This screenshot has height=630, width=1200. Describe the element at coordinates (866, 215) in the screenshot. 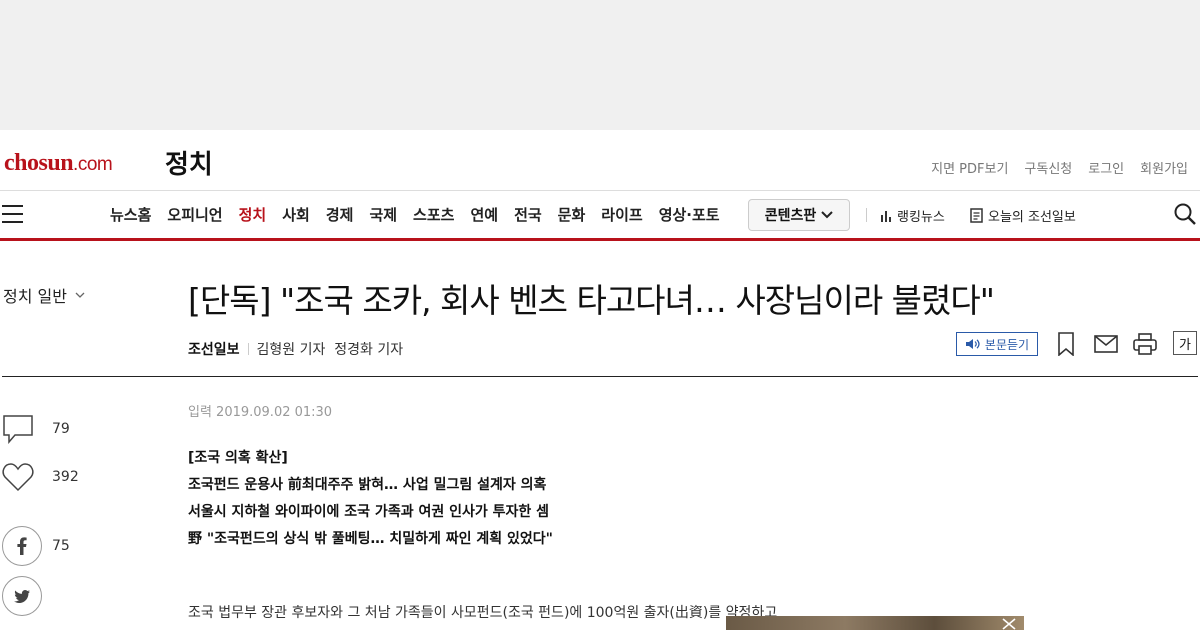

I see `nav-divider` at that location.